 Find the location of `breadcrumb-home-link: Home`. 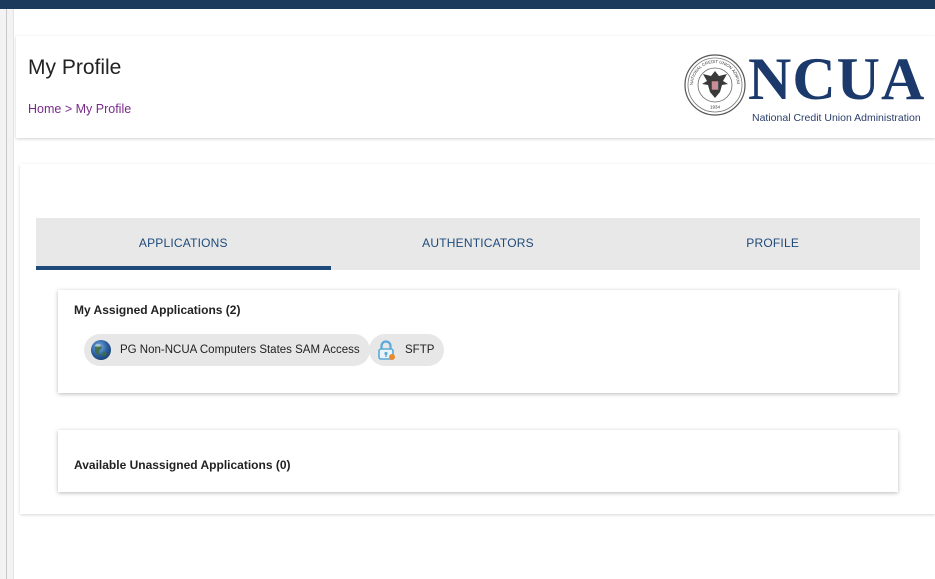

breadcrumb-home-link: Home is located at coordinates (44, 109).